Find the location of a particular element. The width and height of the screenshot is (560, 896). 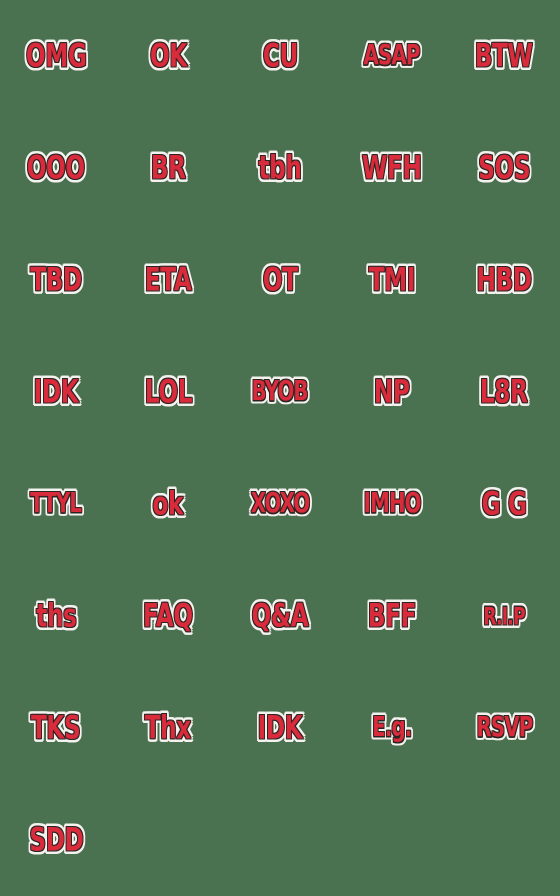

sticker-cell: OT is located at coordinates (280, 280).